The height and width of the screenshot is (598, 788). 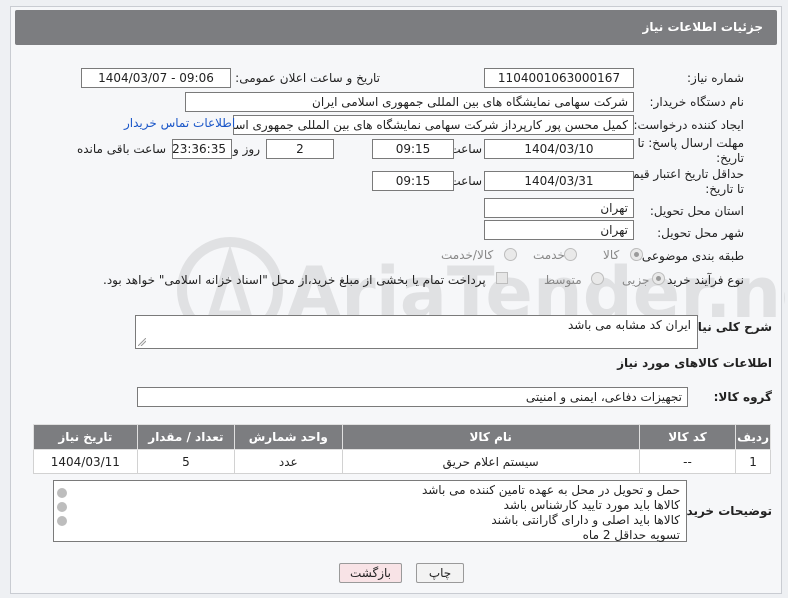 I want to click on scroll-down-icon, so click(x=62, y=521).